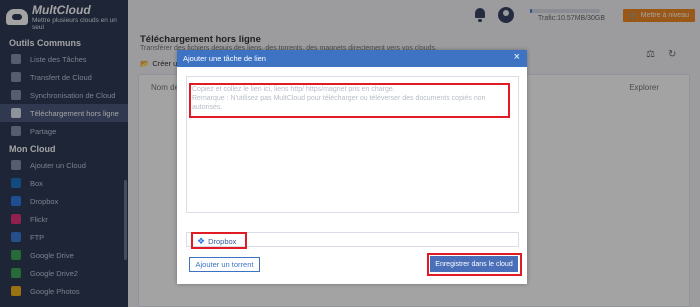 The width and height of the screenshot is (700, 307). I want to click on dialog-header: Ajouter une tâche de lien ×, so click(352, 58).